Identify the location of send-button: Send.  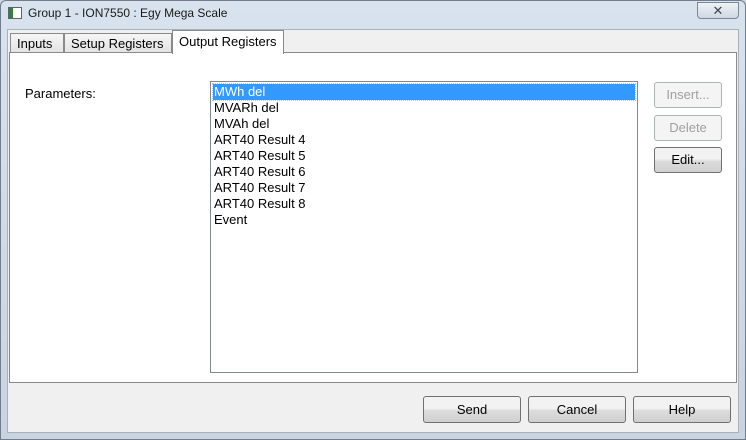
(472, 409).